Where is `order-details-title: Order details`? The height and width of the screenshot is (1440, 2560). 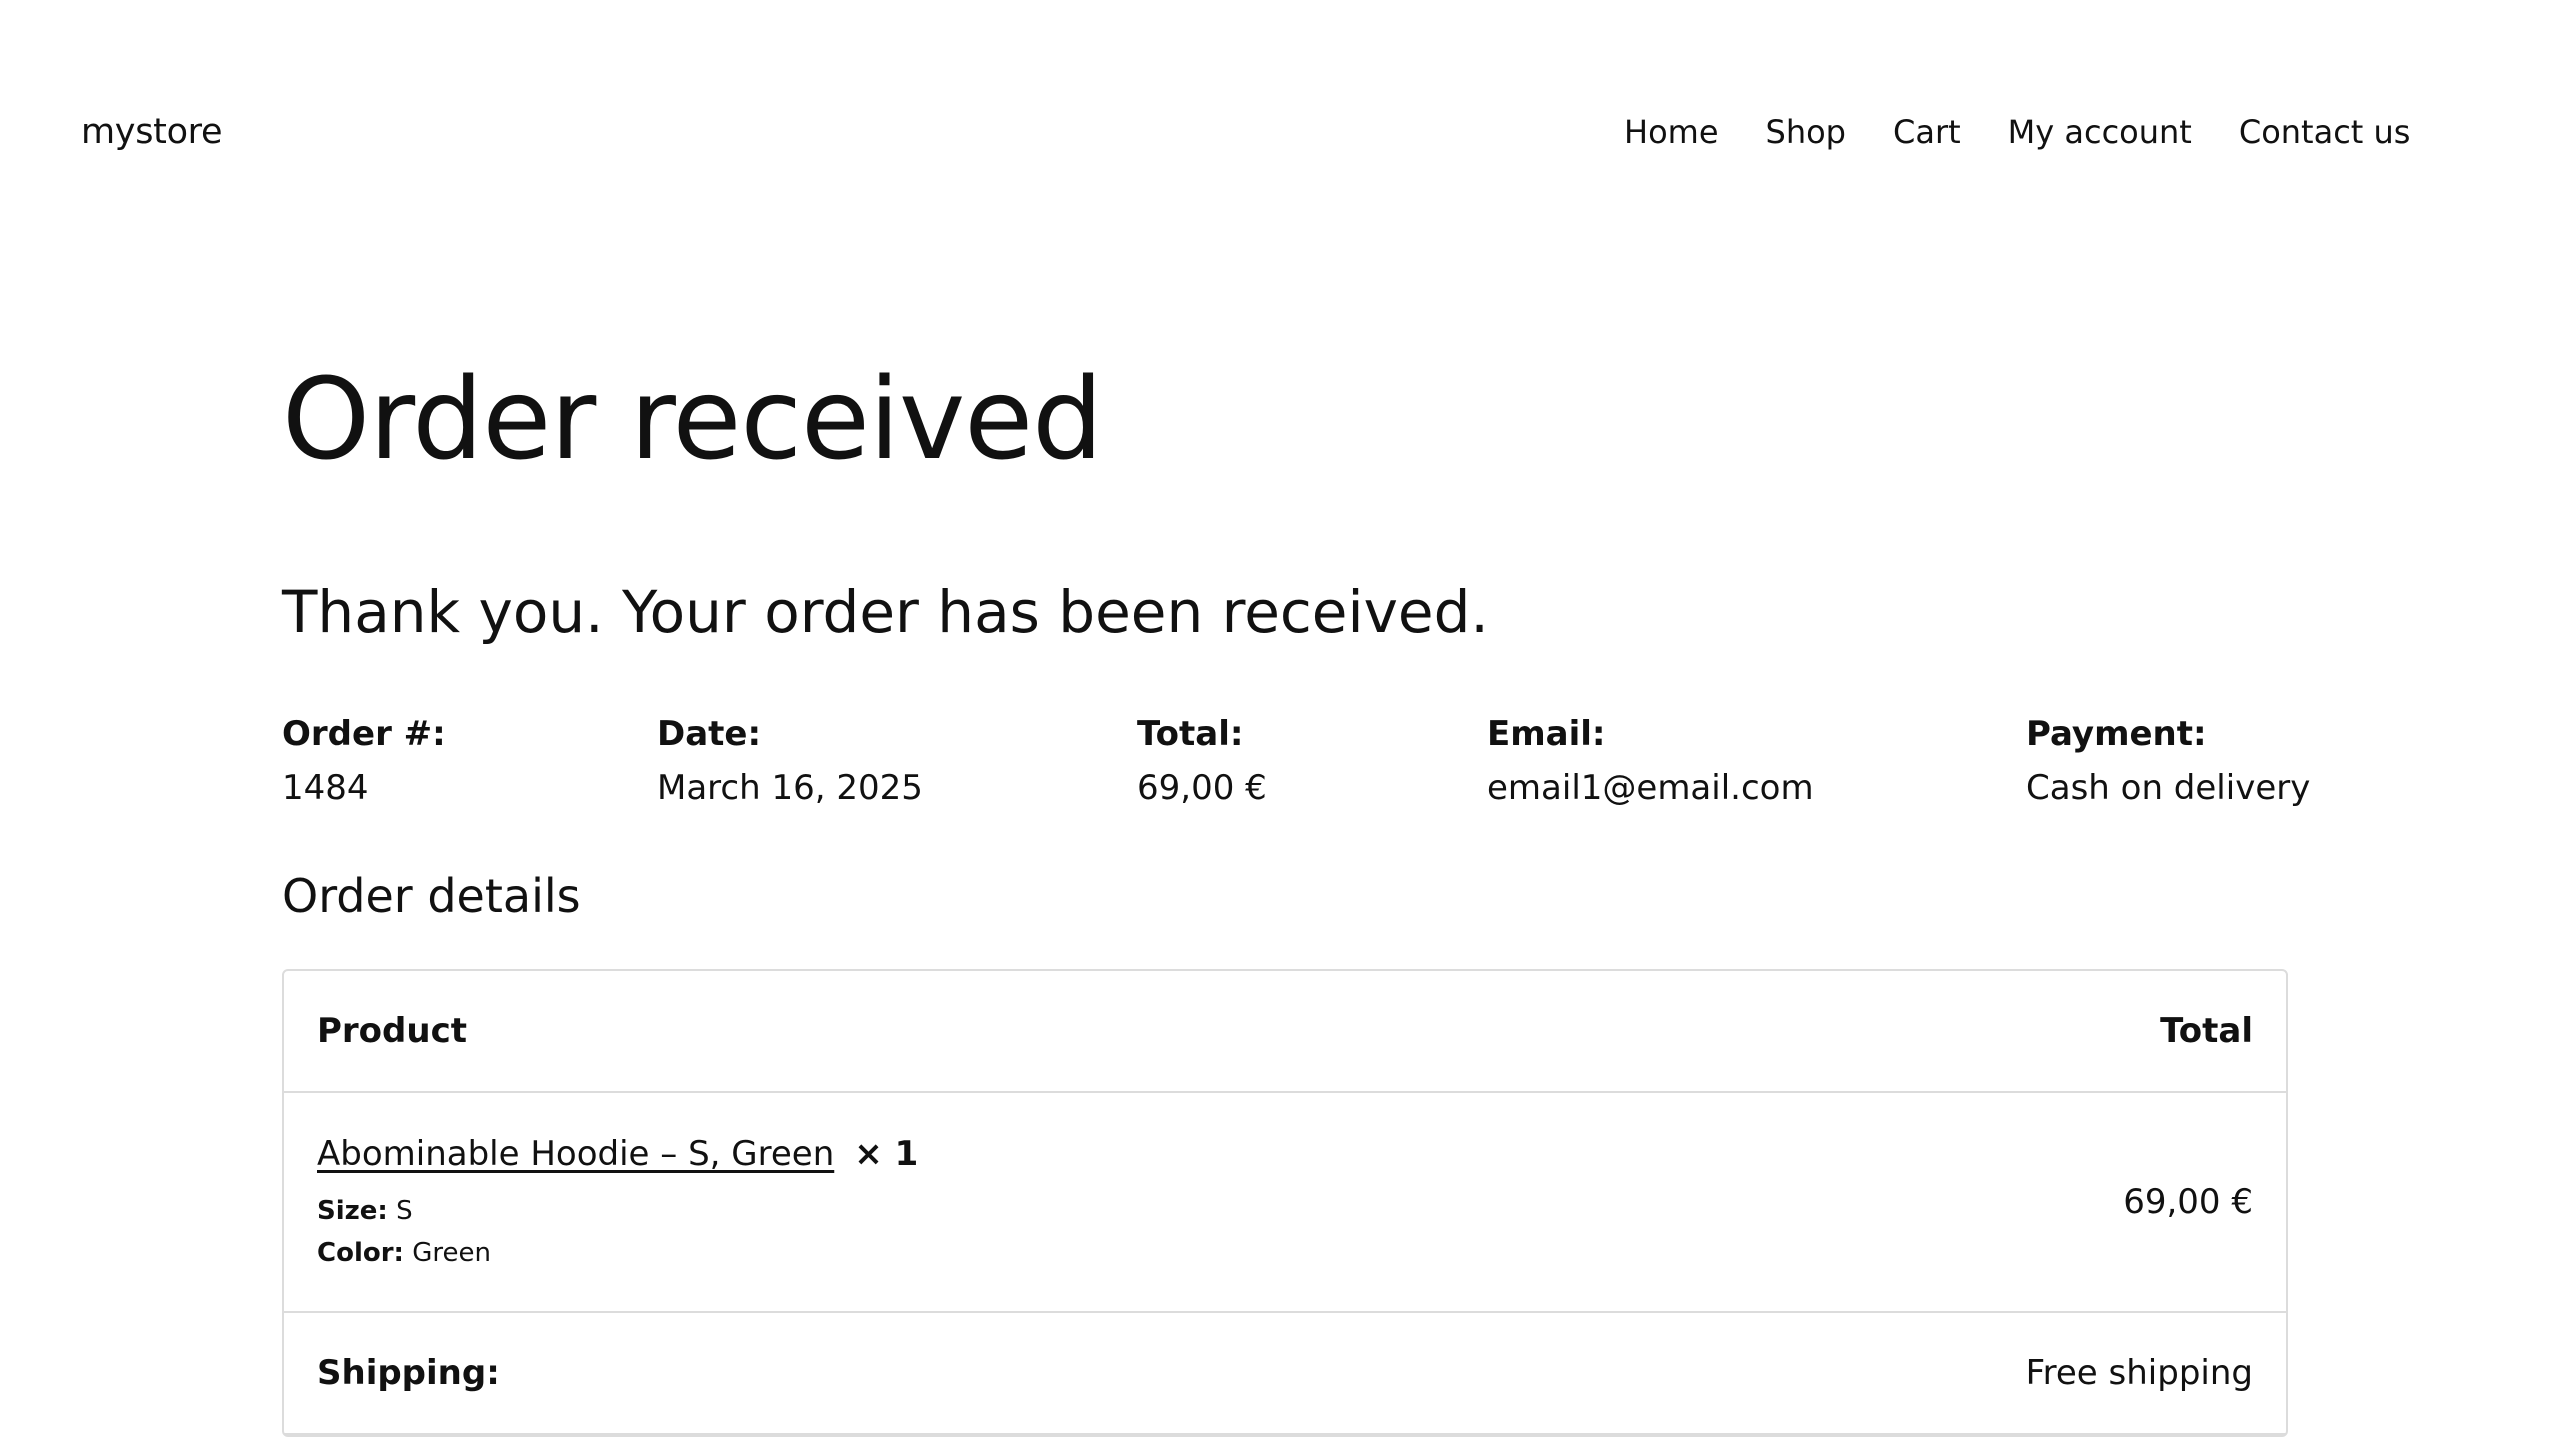 order-details-title: Order details is located at coordinates (431, 896).